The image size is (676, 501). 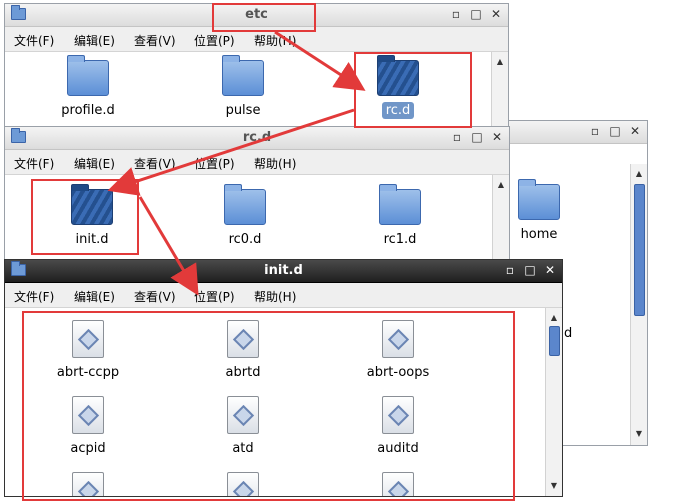 What do you see at coordinates (576, 132) in the screenshot?
I see `background-window-titlebar: ▫ □ ✕` at bounding box center [576, 132].